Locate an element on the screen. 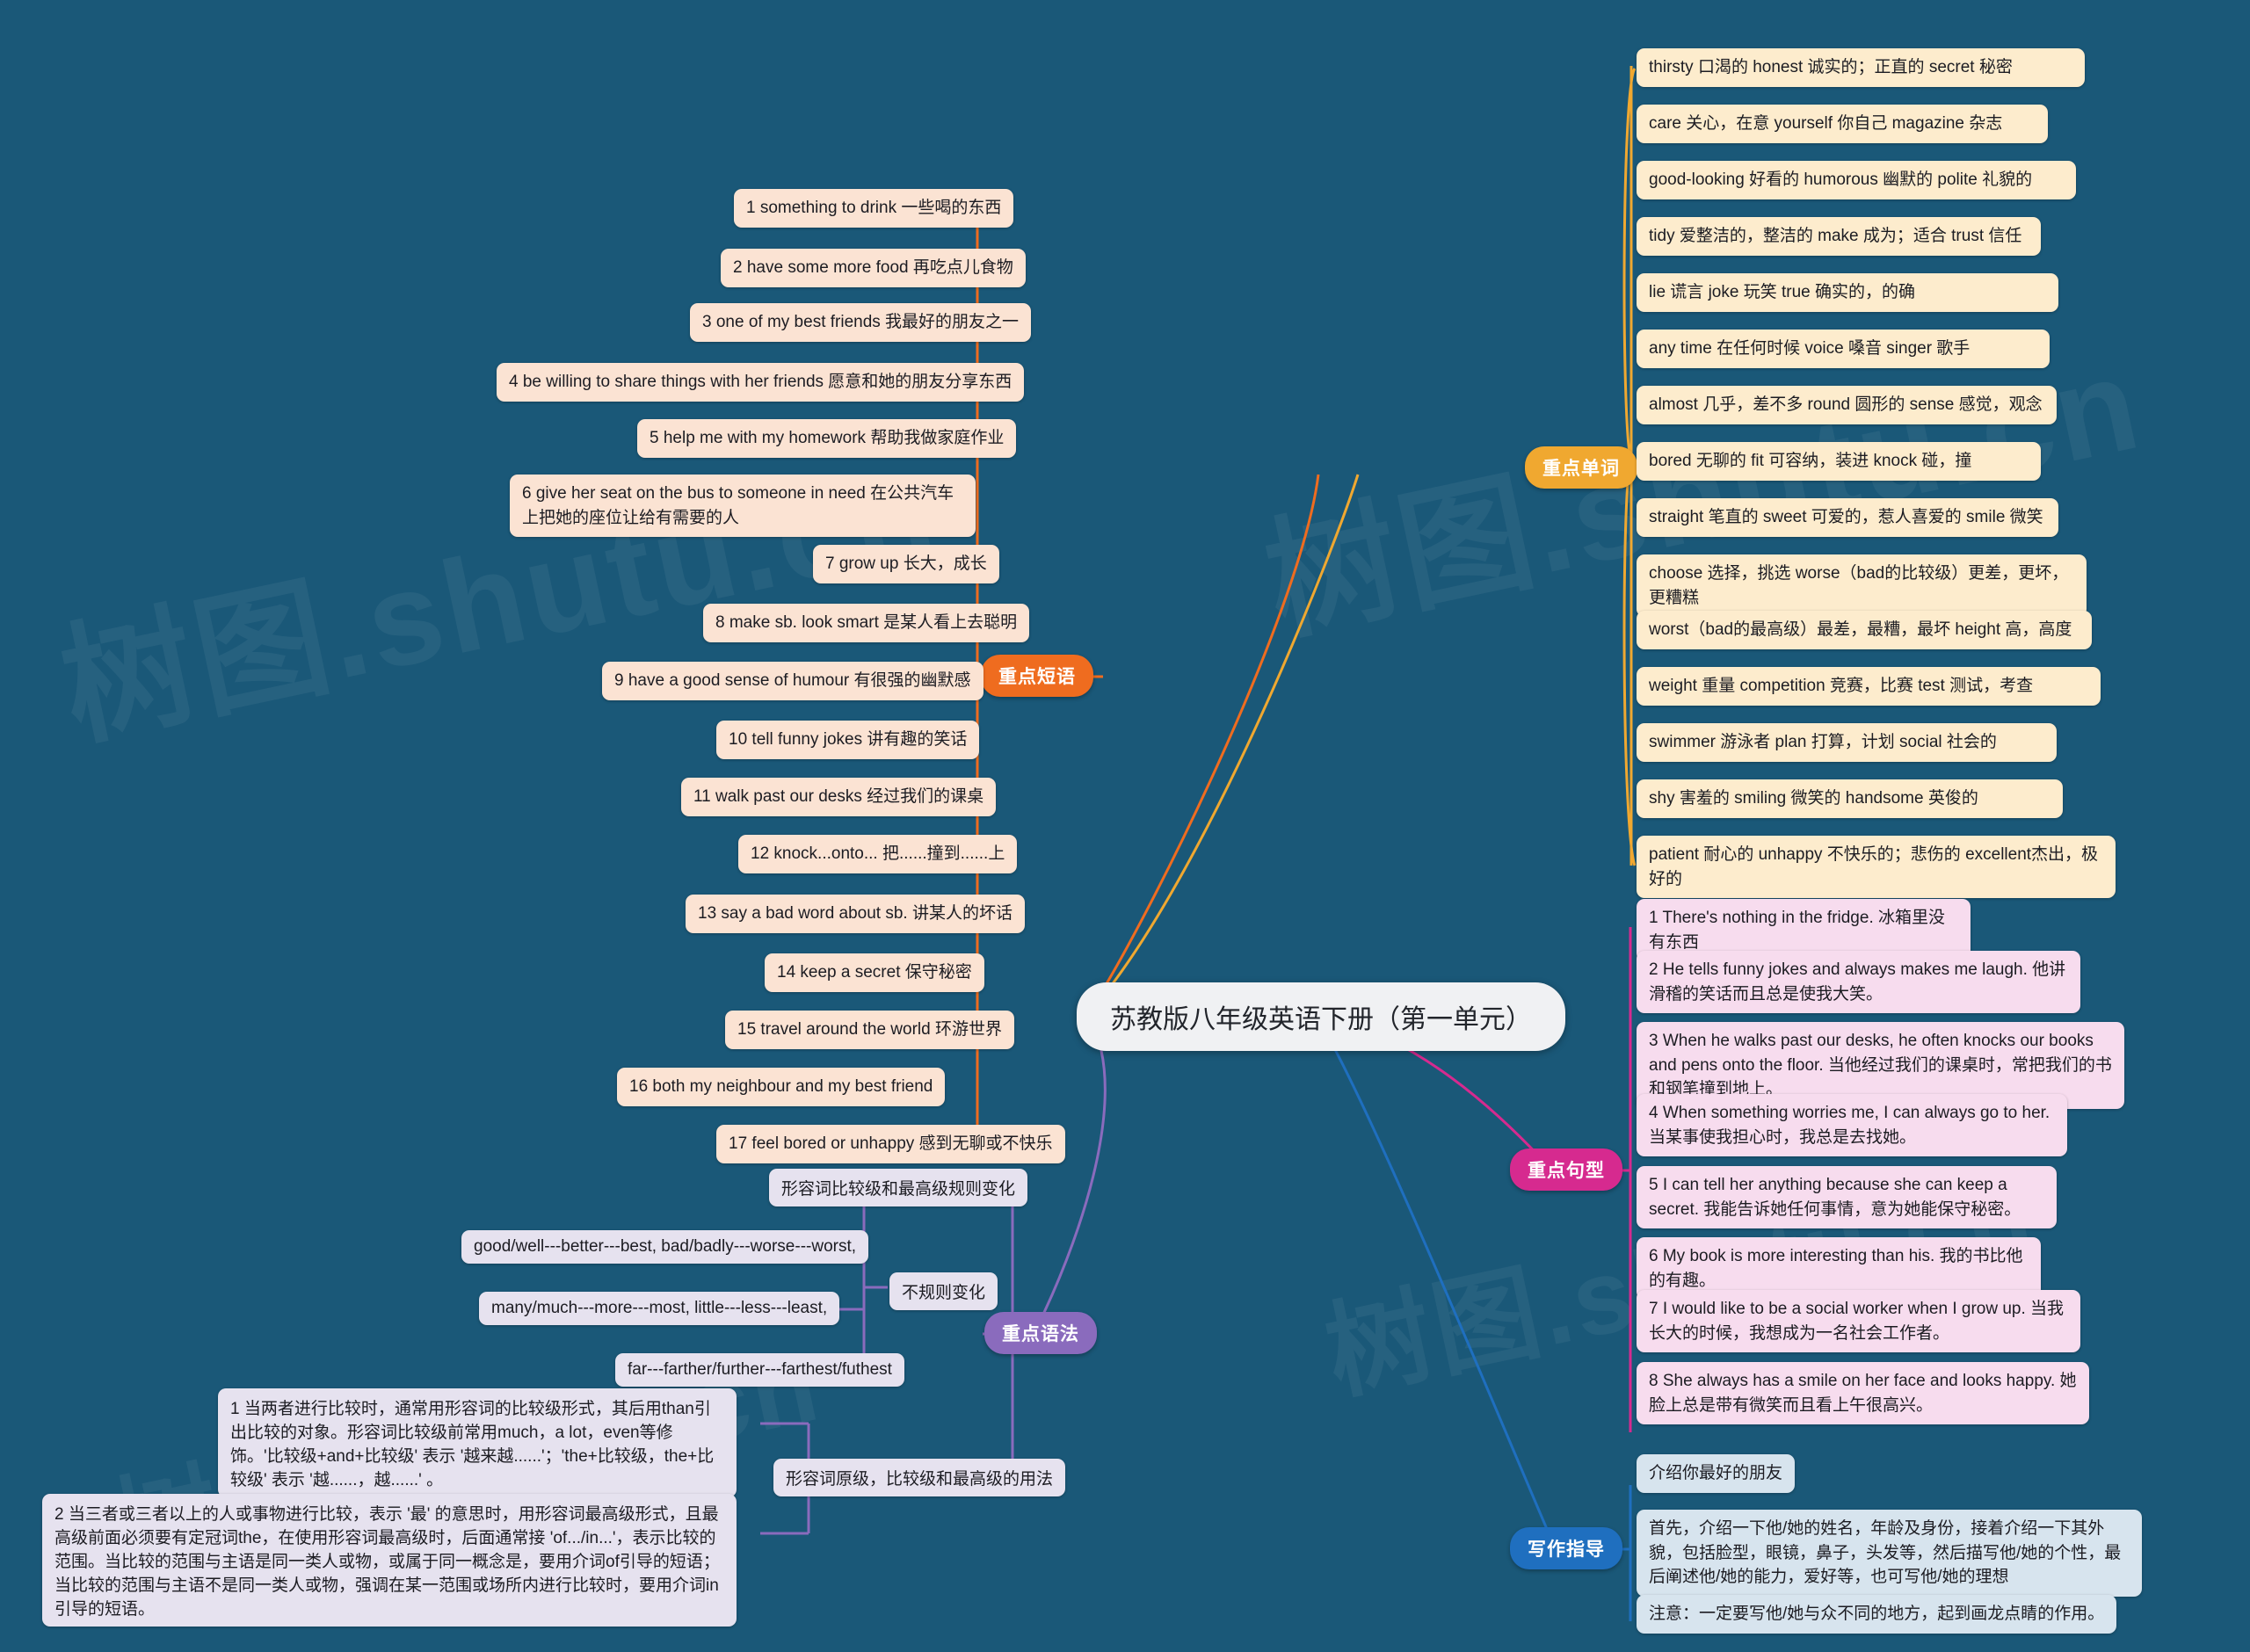  phrase-item: 3 one of my best friends 我最好的朋友之一 is located at coordinates (861, 323).